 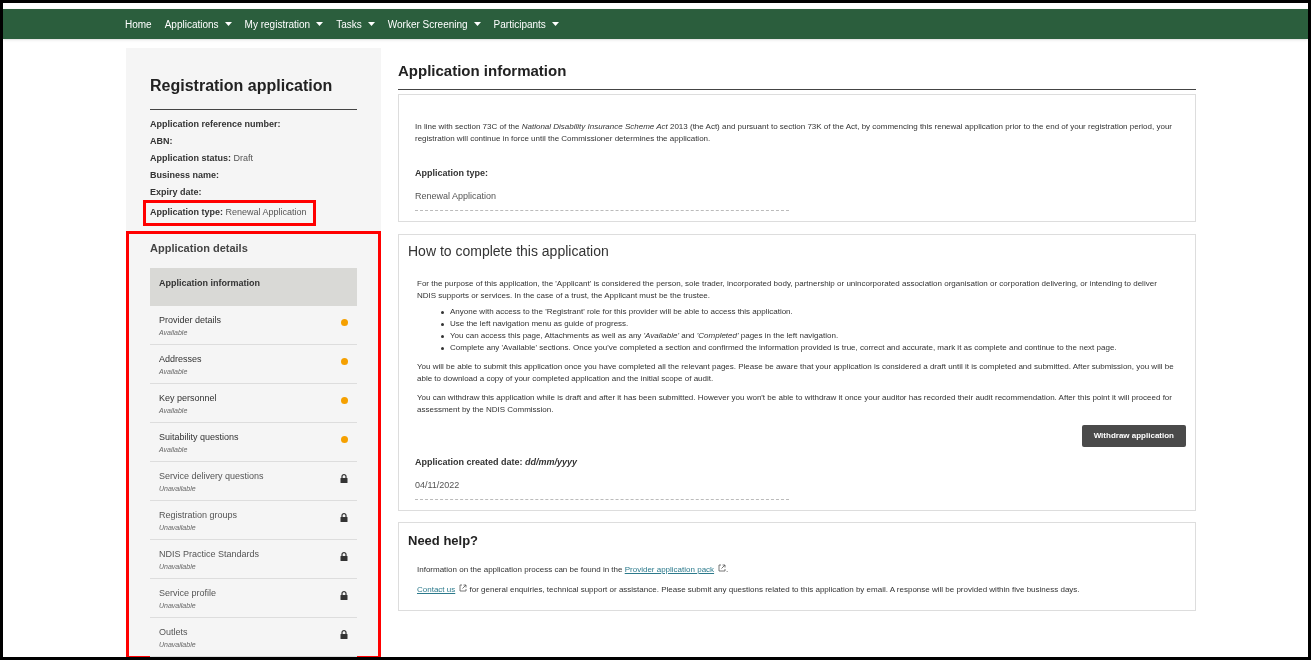 I want to click on paragraph-text: For the purpose of this application, the 'Applicant' is considered the person, sole trader, incorporated body, partnership or unincorporated association organisation or corporation delivering, or intending to deliver NDIS supports or services. In the case of a trust, the Applicant must be the trustee., so click(x=787, y=289).